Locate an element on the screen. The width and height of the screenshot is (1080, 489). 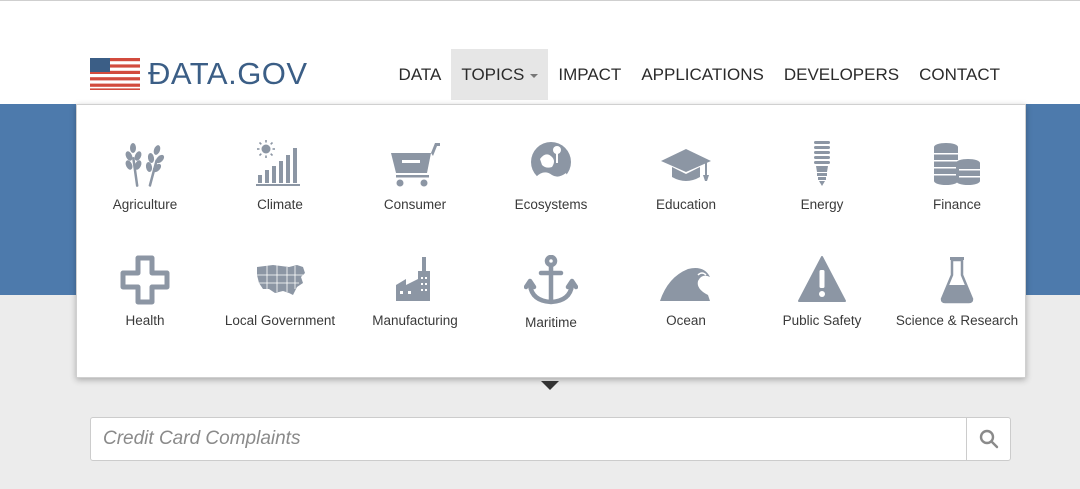
dropdown-pointer-icon is located at coordinates (550, 385).